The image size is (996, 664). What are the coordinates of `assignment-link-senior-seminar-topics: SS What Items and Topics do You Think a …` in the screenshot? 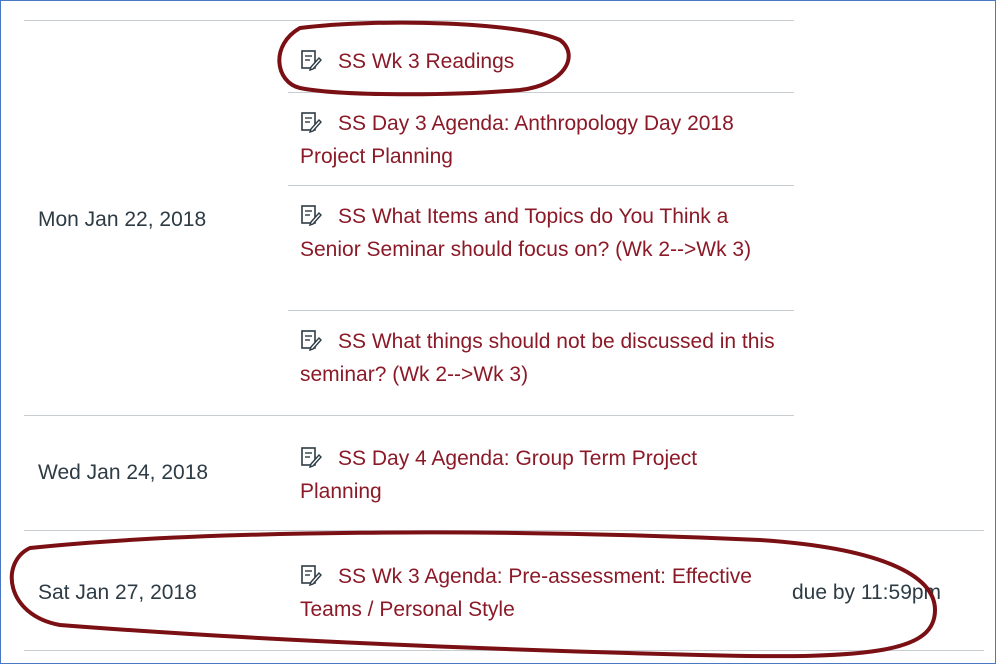 It's located at (540, 233).